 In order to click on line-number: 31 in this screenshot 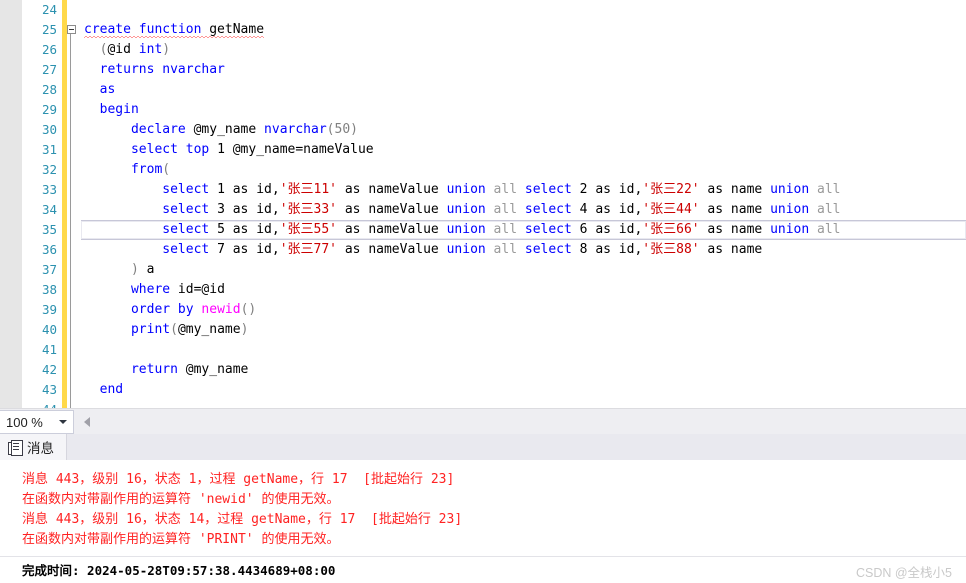, I will do `click(49, 149)`.